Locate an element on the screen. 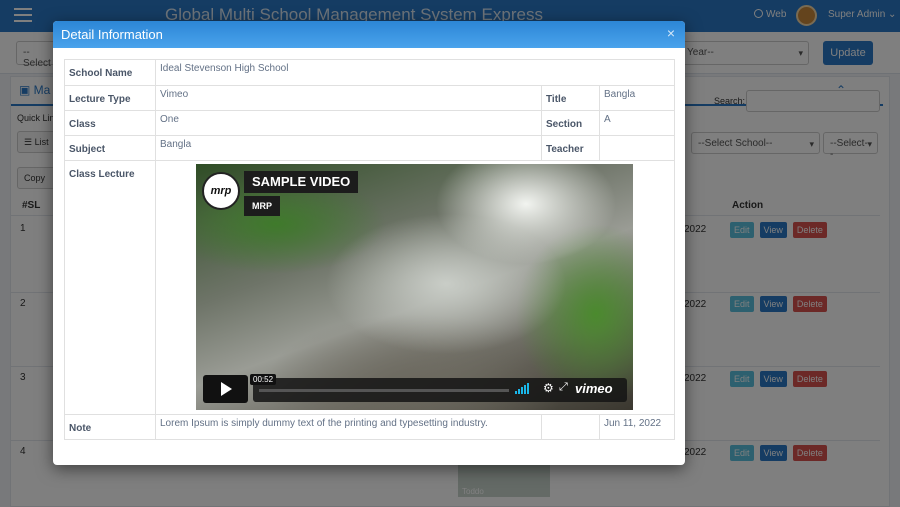 This screenshot has width=900, height=507. settings-icon: ⚙ is located at coordinates (548, 388).